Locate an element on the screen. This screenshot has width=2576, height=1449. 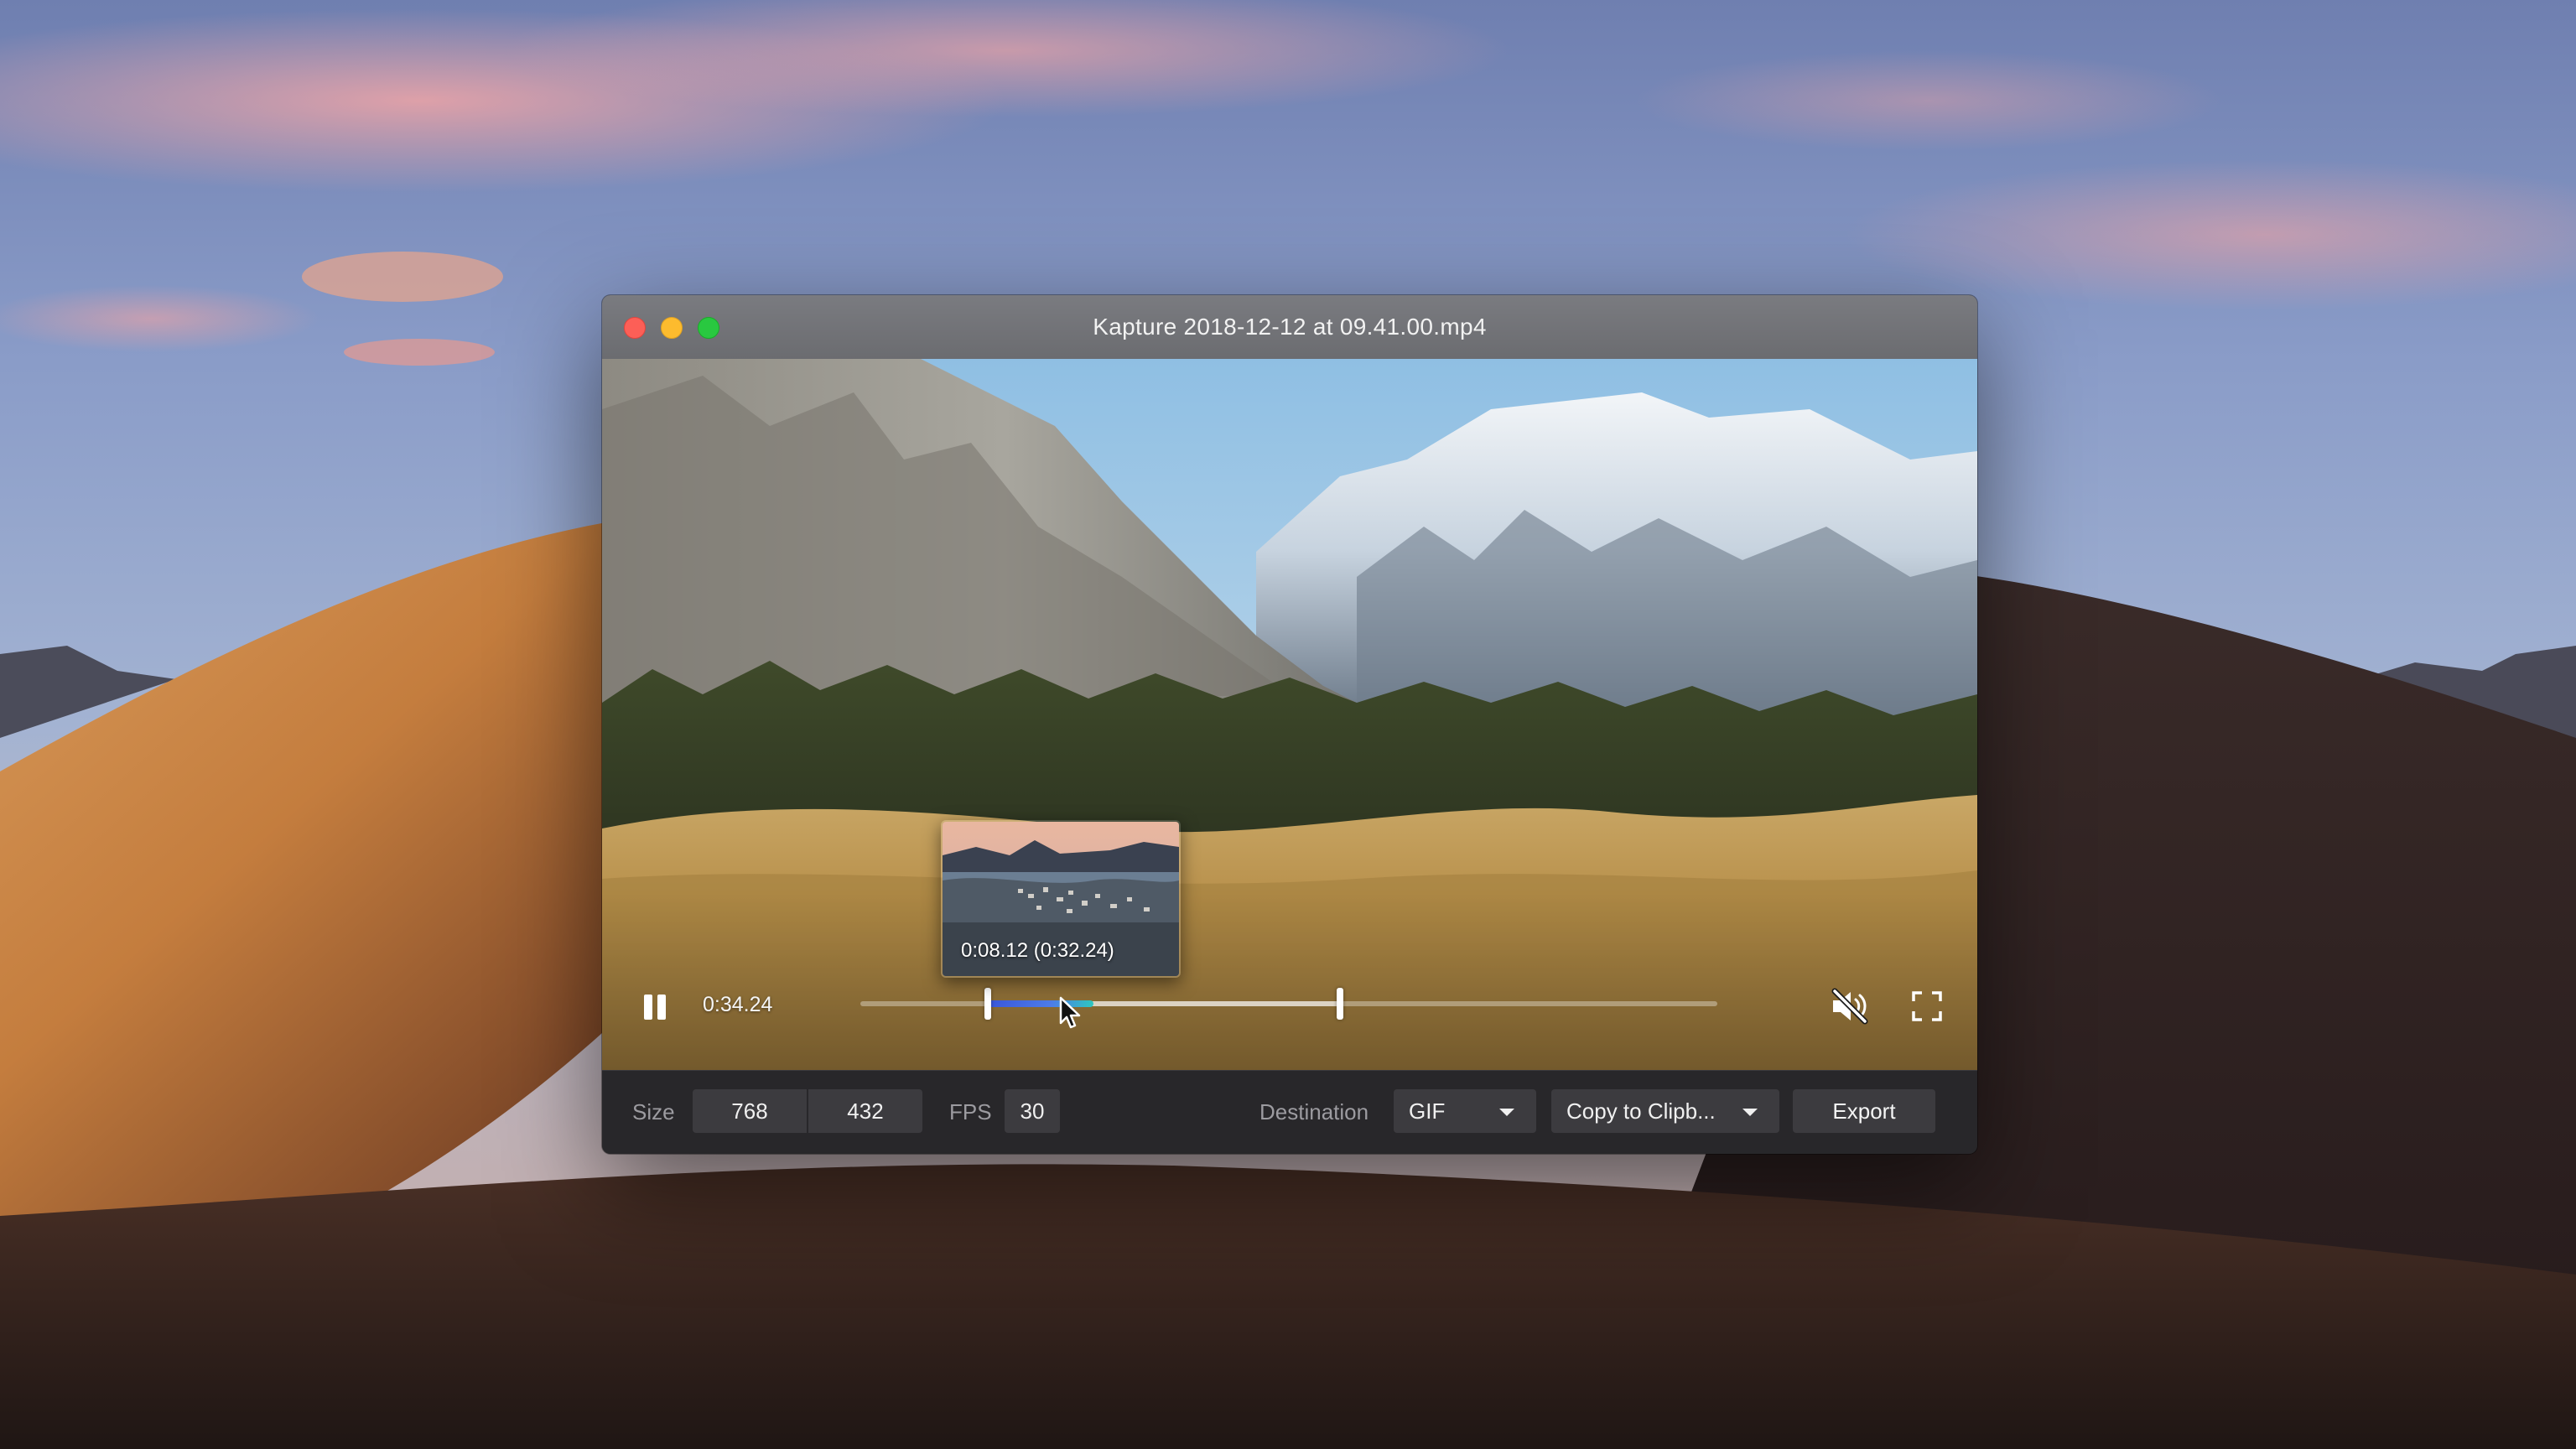
fullscreen-button is located at coordinates (1927, 1006).